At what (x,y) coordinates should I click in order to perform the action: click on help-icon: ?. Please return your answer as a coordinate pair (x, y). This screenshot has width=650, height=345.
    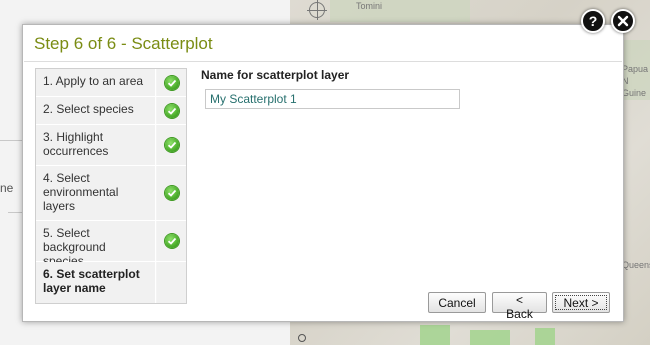
    Looking at the image, I should click on (593, 21).